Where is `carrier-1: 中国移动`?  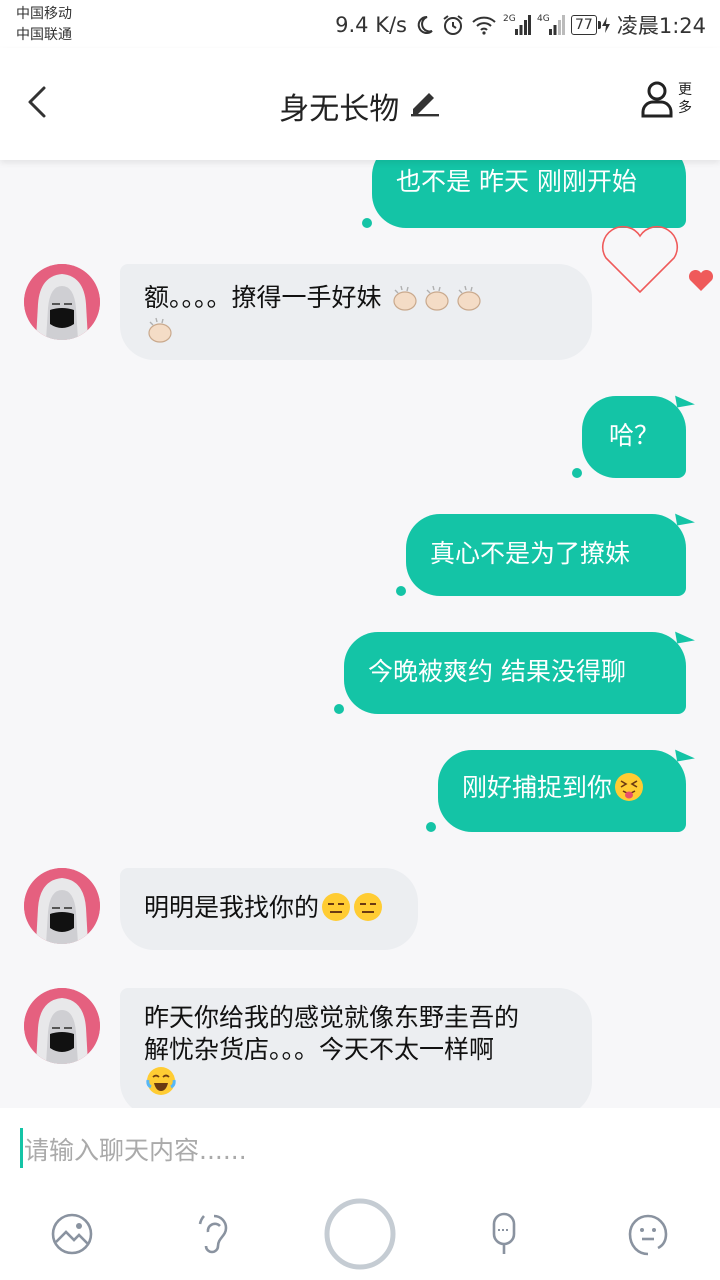 carrier-1: 中国移动 is located at coordinates (44, 14).